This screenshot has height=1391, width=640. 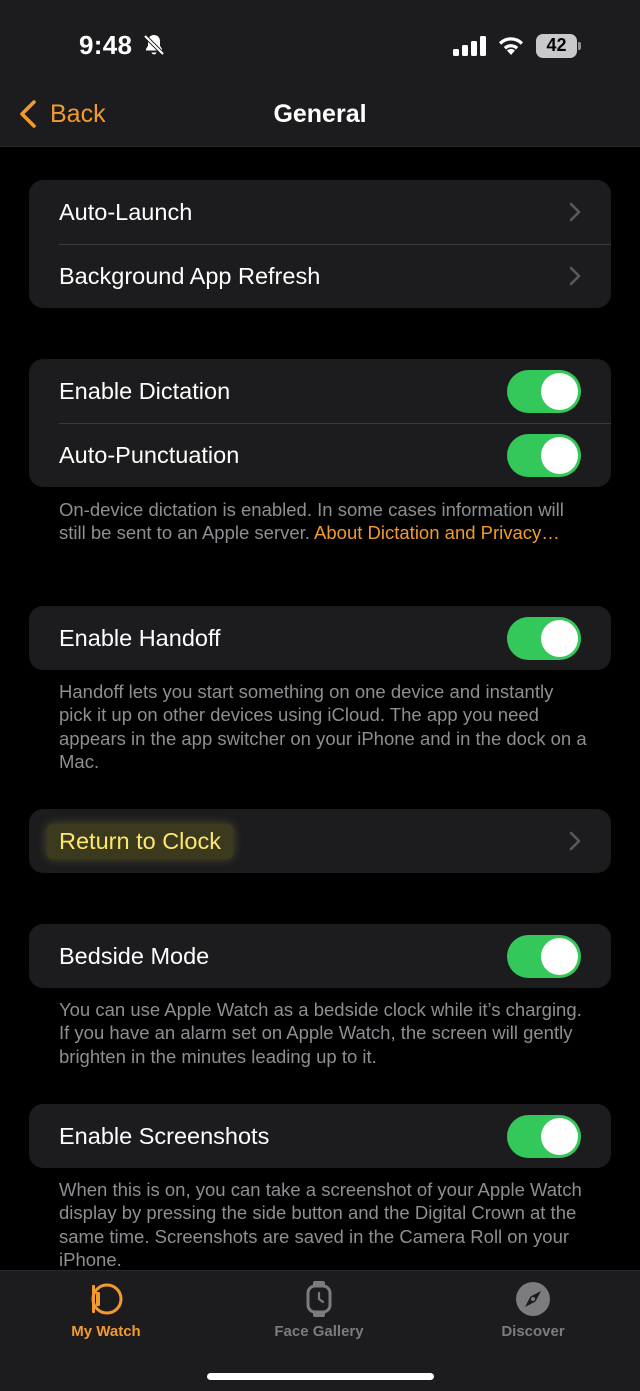 I want to click on auto-punctuation-label: Auto-Punctuation, so click(x=149, y=454).